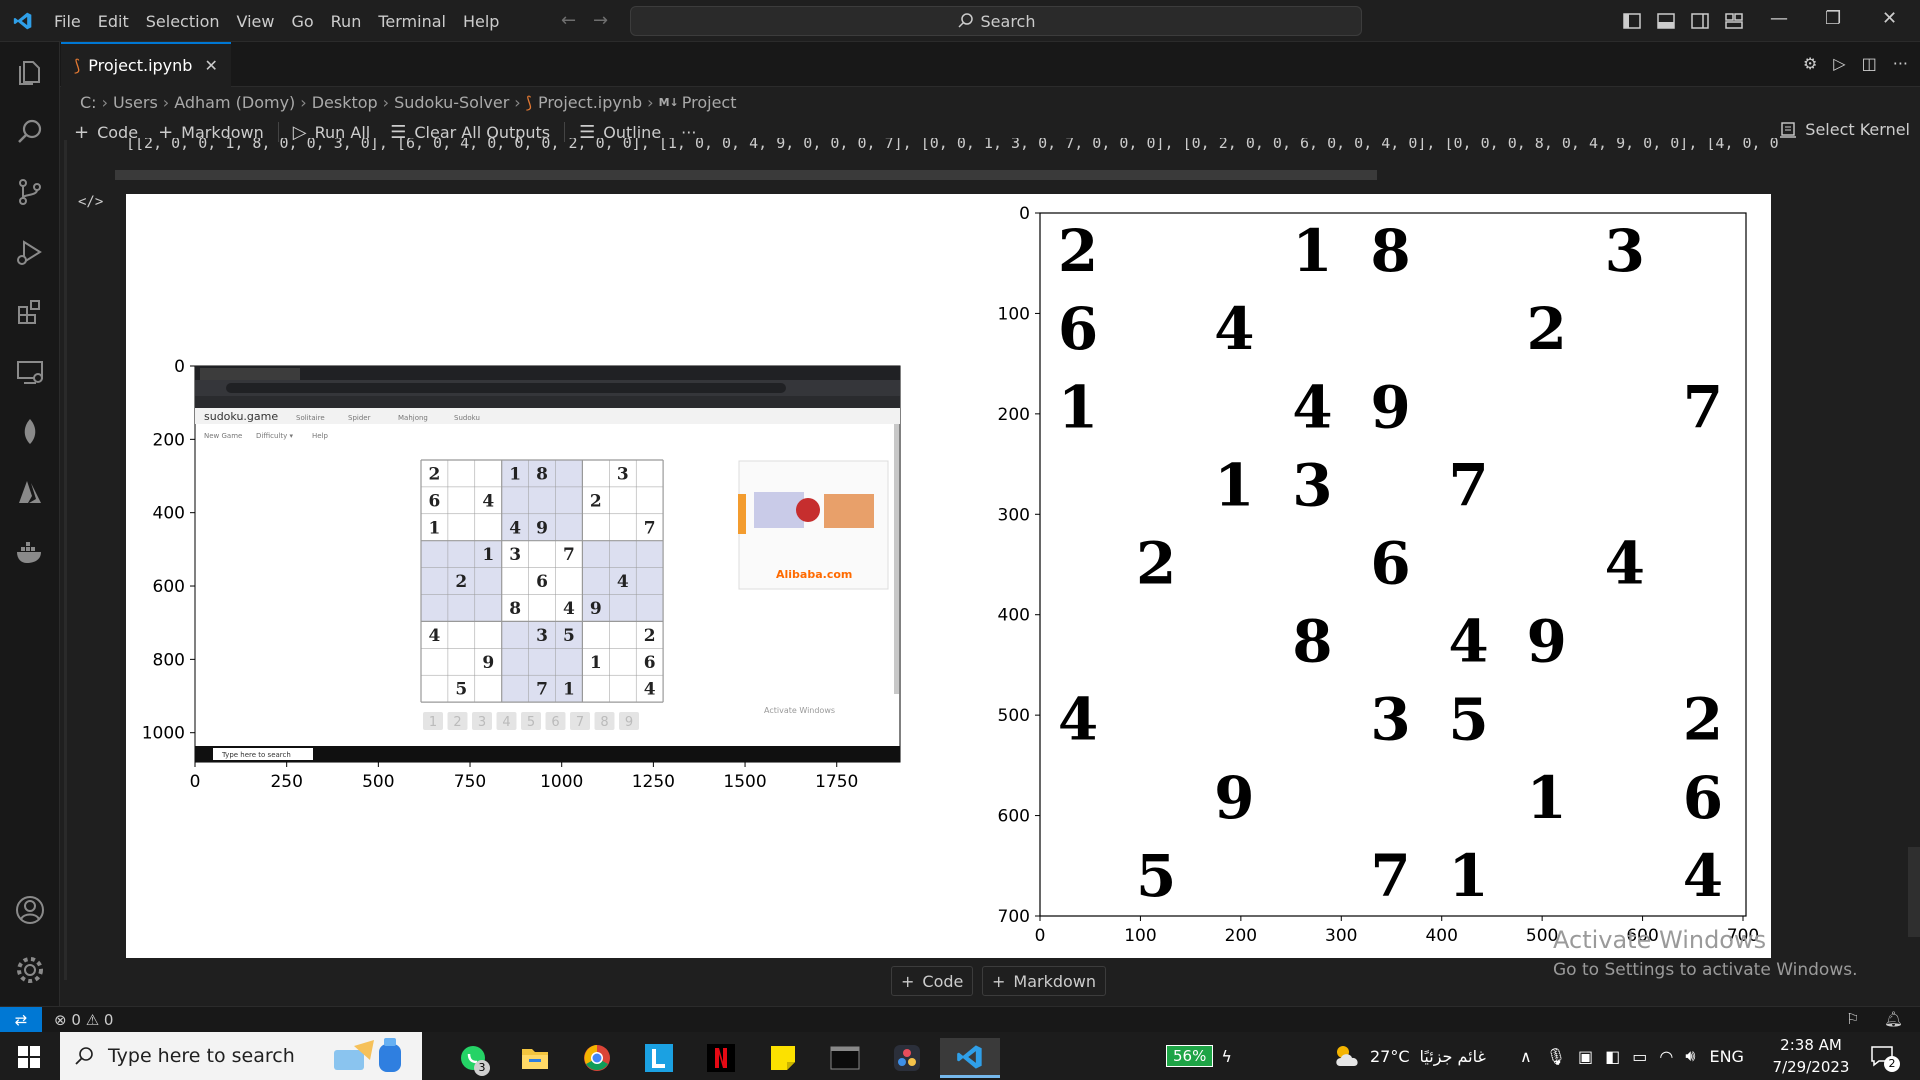 This screenshot has width=1920, height=1080. What do you see at coordinates (1810, 63) in the screenshot?
I see `notebook-settings-gear-icon: ⚙` at bounding box center [1810, 63].